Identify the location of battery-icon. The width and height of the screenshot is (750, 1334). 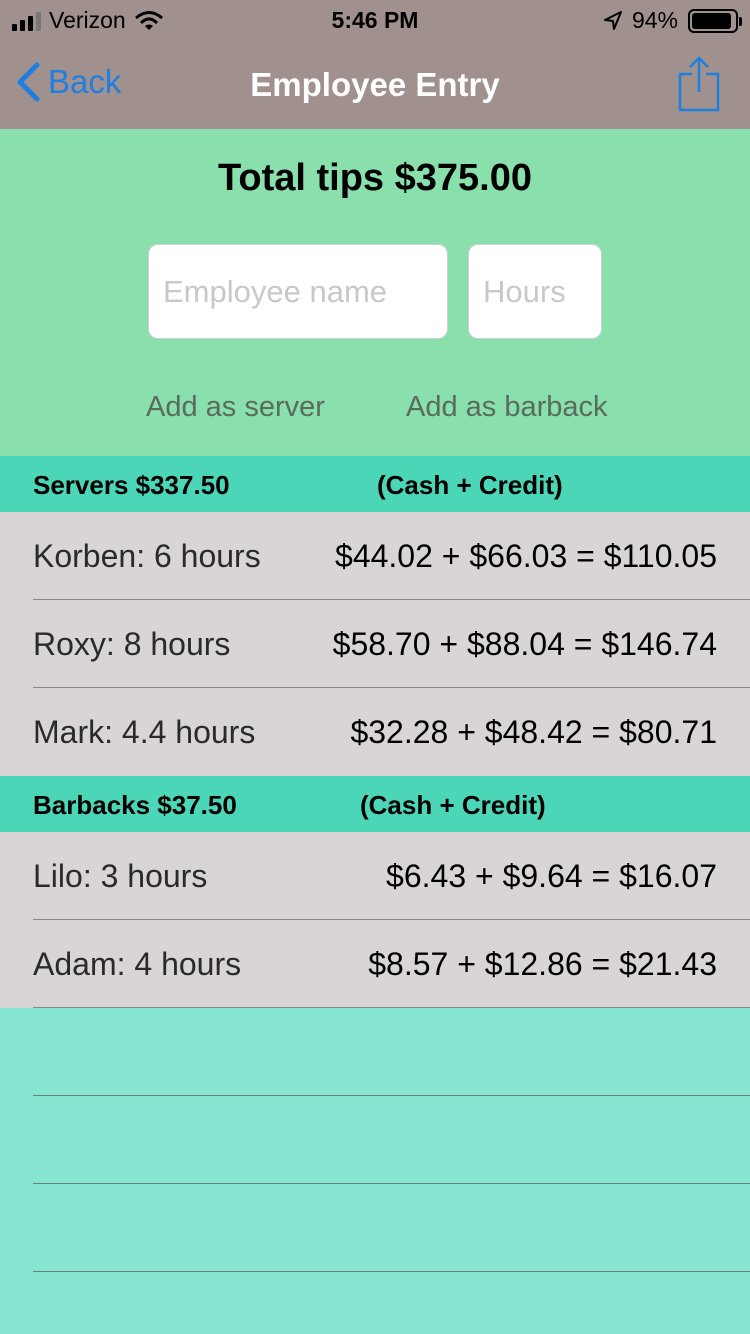
(715, 20).